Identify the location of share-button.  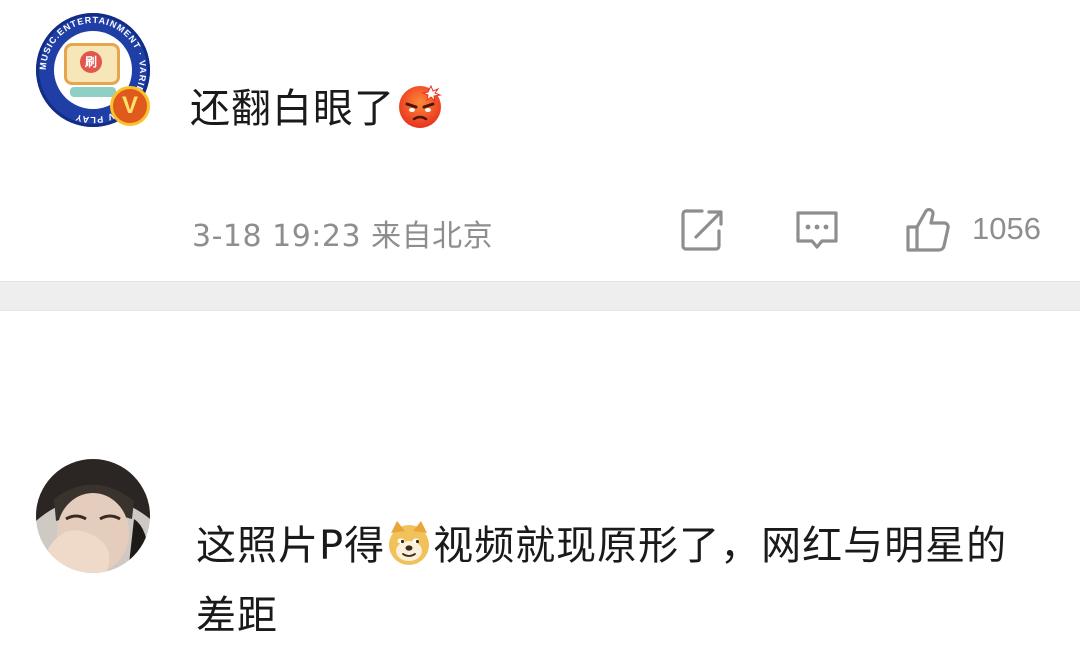
(703, 230).